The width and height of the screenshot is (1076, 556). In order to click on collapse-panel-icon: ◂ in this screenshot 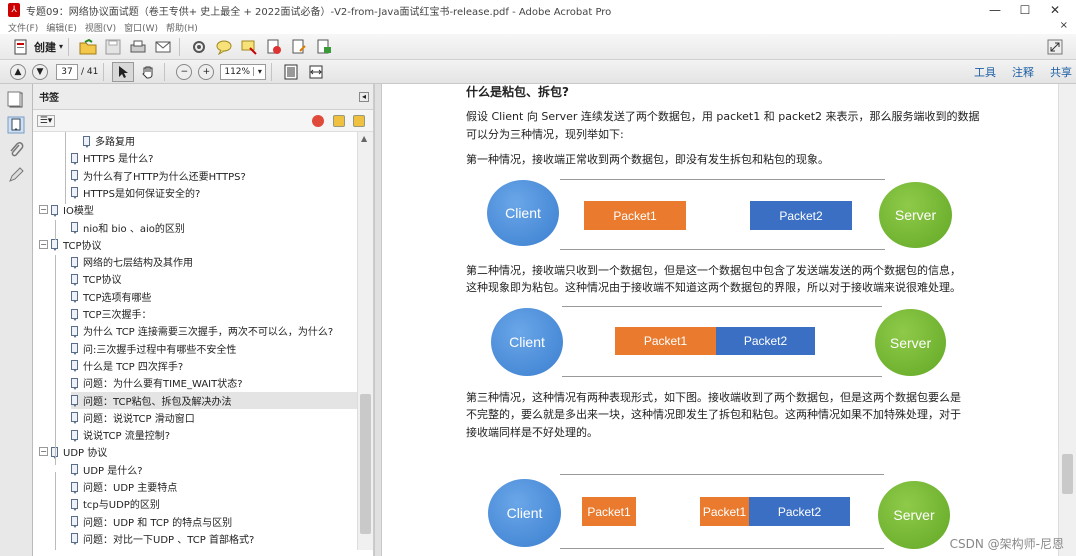, I will do `click(364, 97)`.